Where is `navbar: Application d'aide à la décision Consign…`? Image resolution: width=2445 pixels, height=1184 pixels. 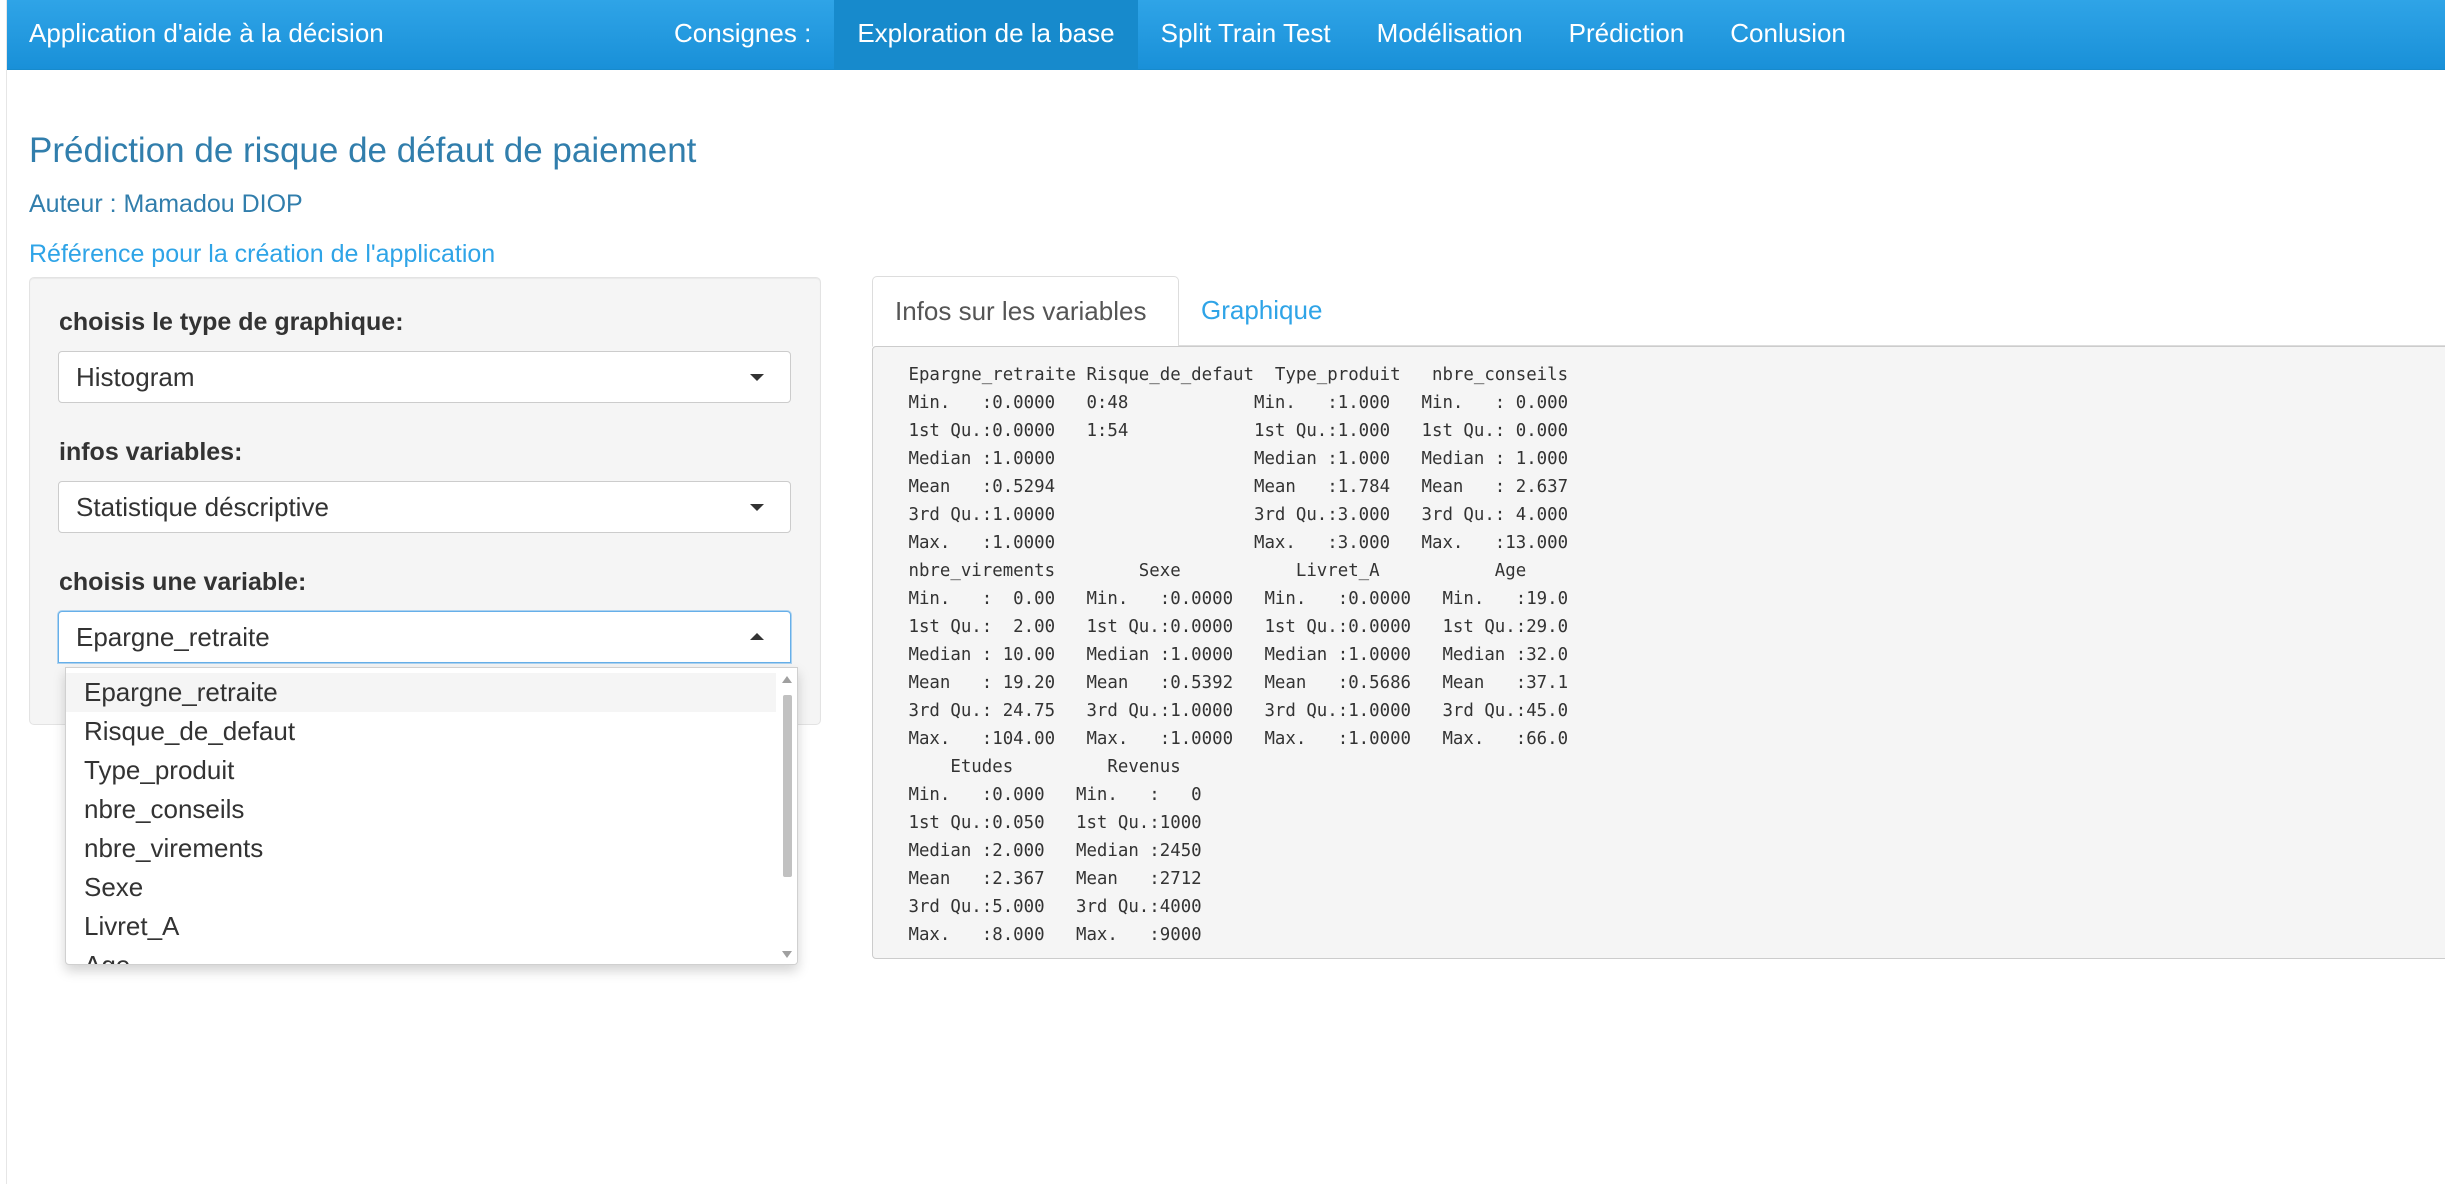 navbar: Application d'aide à la décision Consign… is located at coordinates (1226, 35).